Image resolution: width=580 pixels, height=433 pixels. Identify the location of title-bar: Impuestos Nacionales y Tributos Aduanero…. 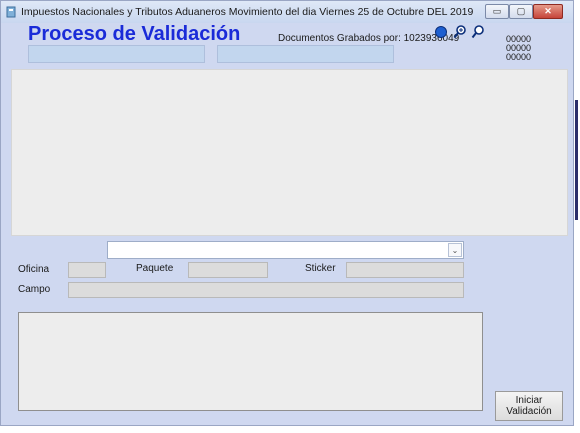
(287, 12).